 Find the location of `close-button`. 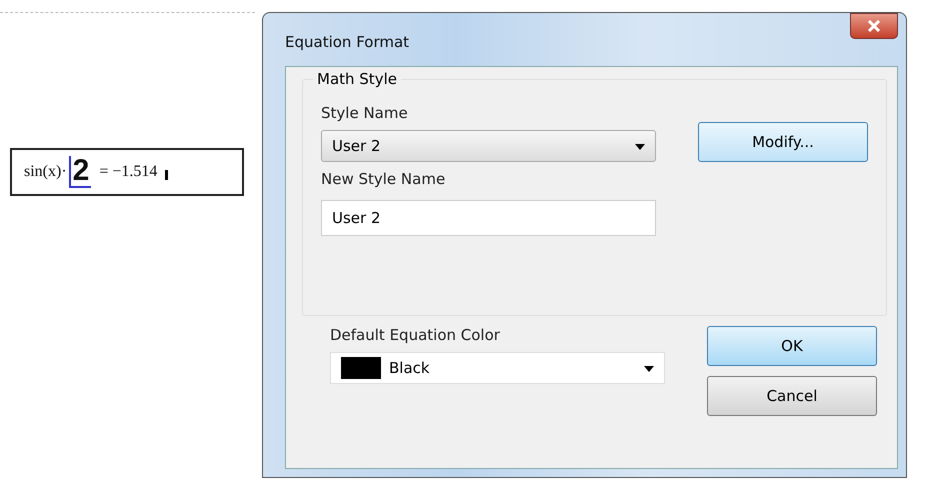

close-button is located at coordinates (874, 26).